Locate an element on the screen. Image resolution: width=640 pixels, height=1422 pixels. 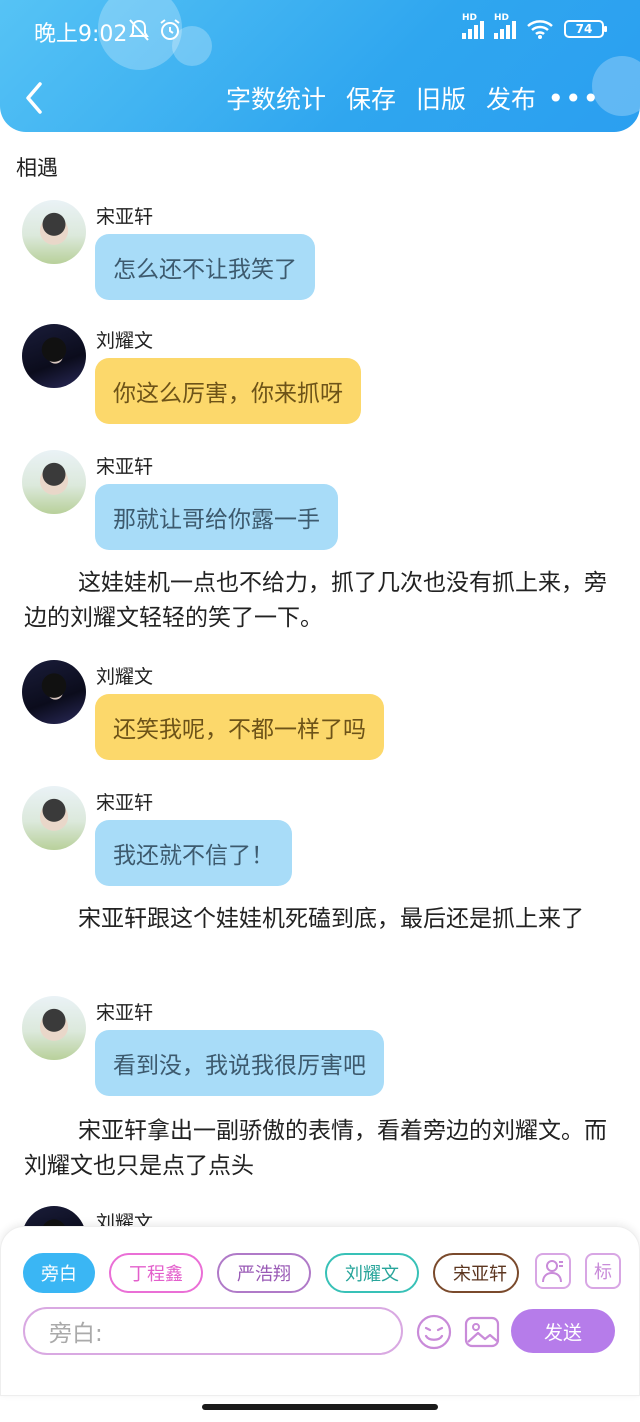
character-manage-icon is located at coordinates (553, 1271).